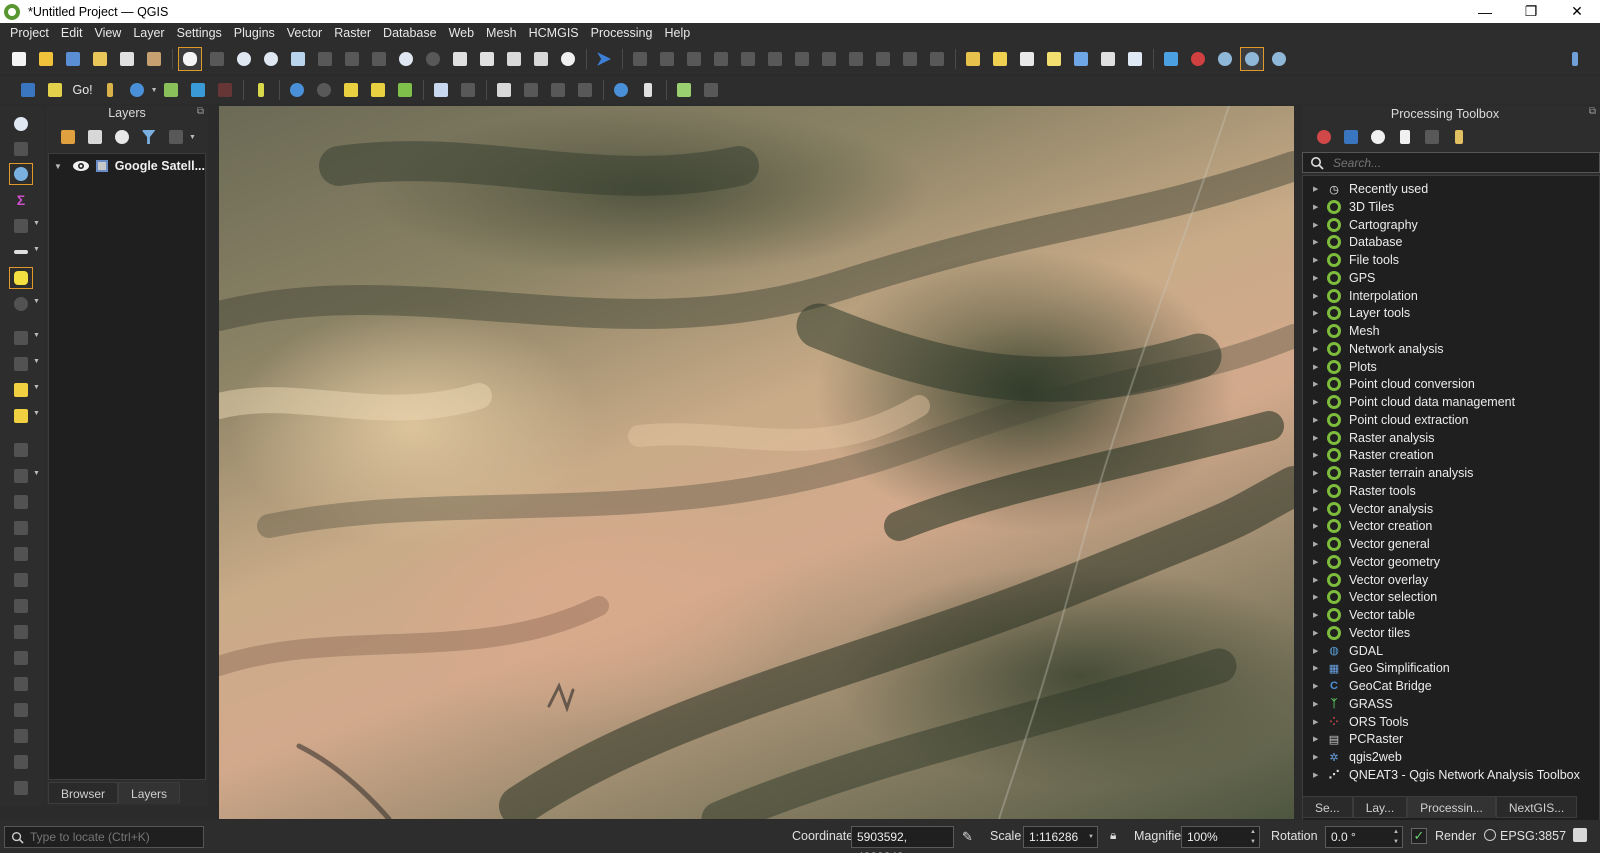  Describe the element at coordinates (95, 137) in the screenshot. I see `add-group-icon` at that location.